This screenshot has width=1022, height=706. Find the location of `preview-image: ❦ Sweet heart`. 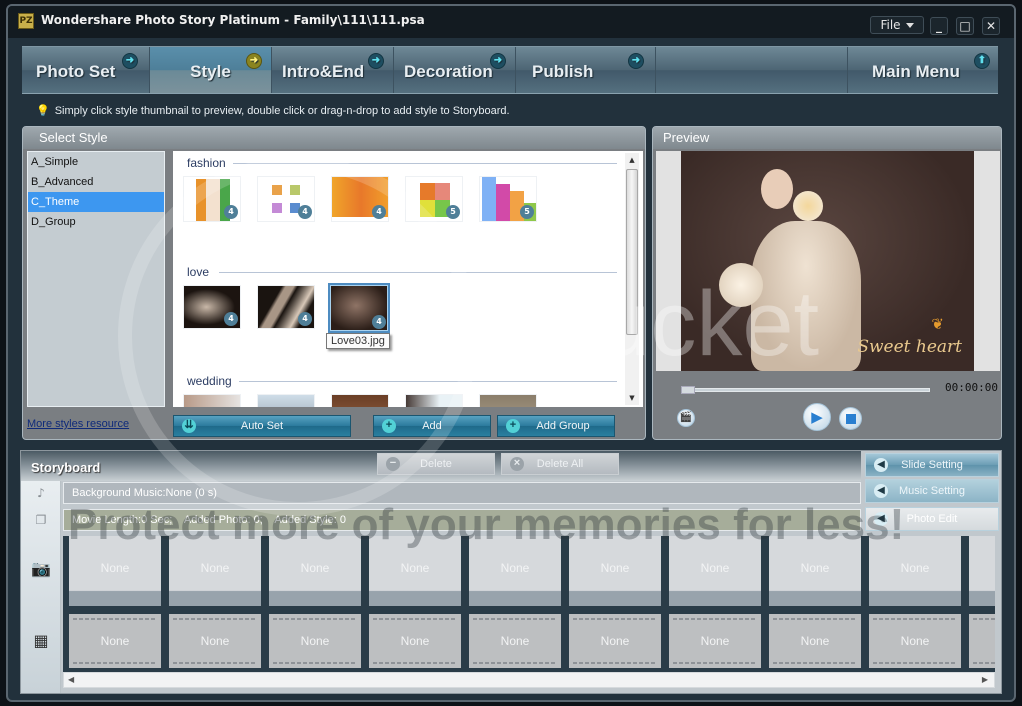

preview-image: ❦ Sweet heart is located at coordinates (827, 261).